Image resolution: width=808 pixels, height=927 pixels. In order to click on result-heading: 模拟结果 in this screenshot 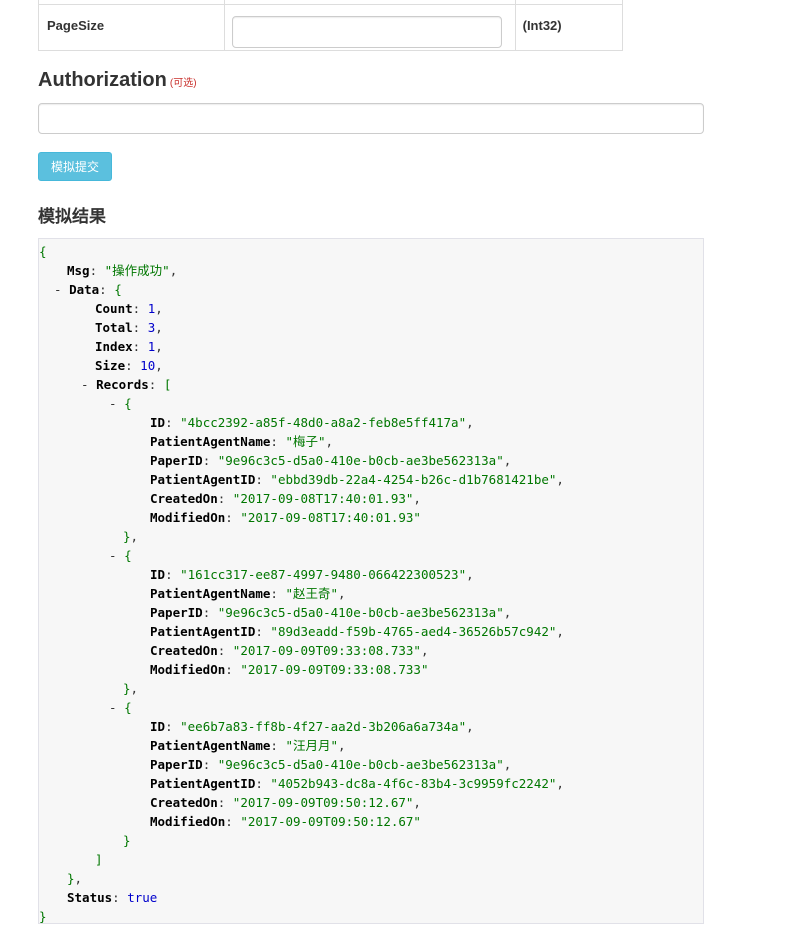, I will do `click(72, 216)`.